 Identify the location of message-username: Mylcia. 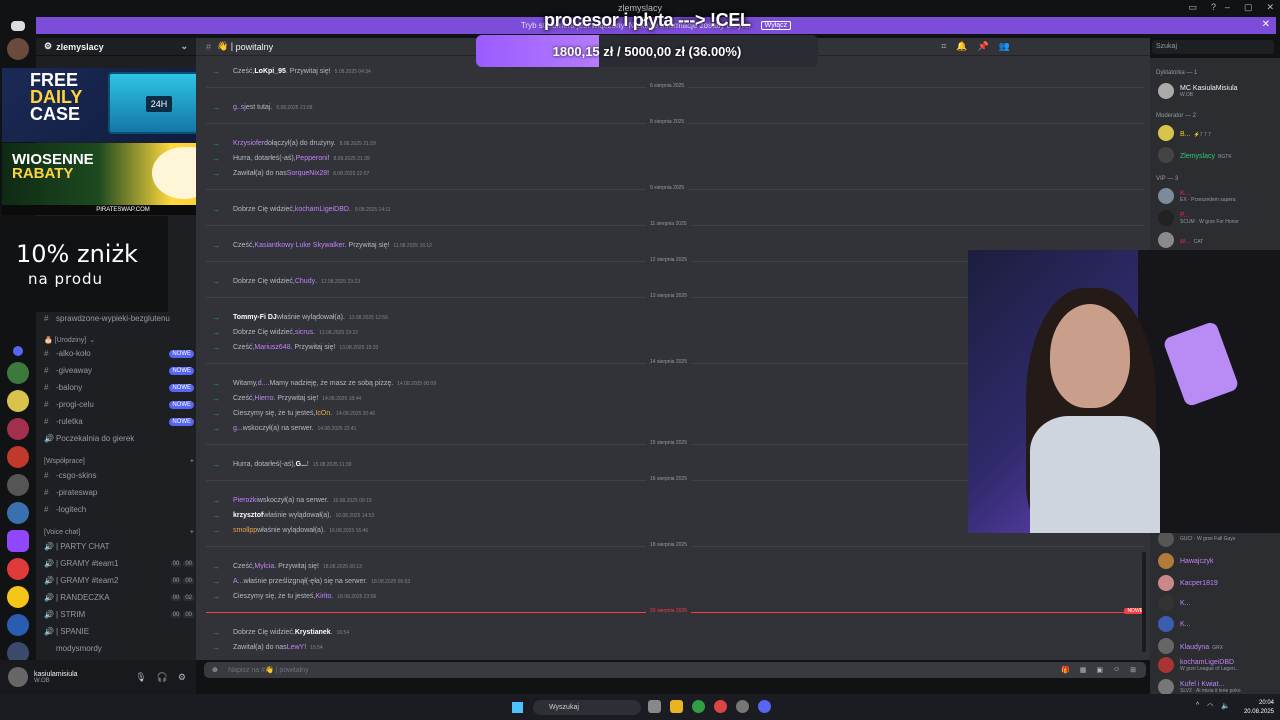
(264, 566).